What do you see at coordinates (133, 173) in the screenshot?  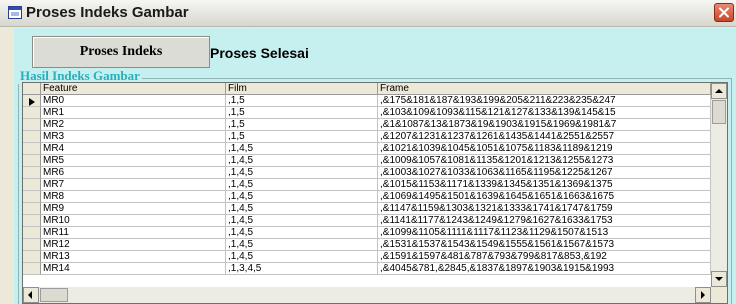 I see `grid-cell-feature: MR6` at bounding box center [133, 173].